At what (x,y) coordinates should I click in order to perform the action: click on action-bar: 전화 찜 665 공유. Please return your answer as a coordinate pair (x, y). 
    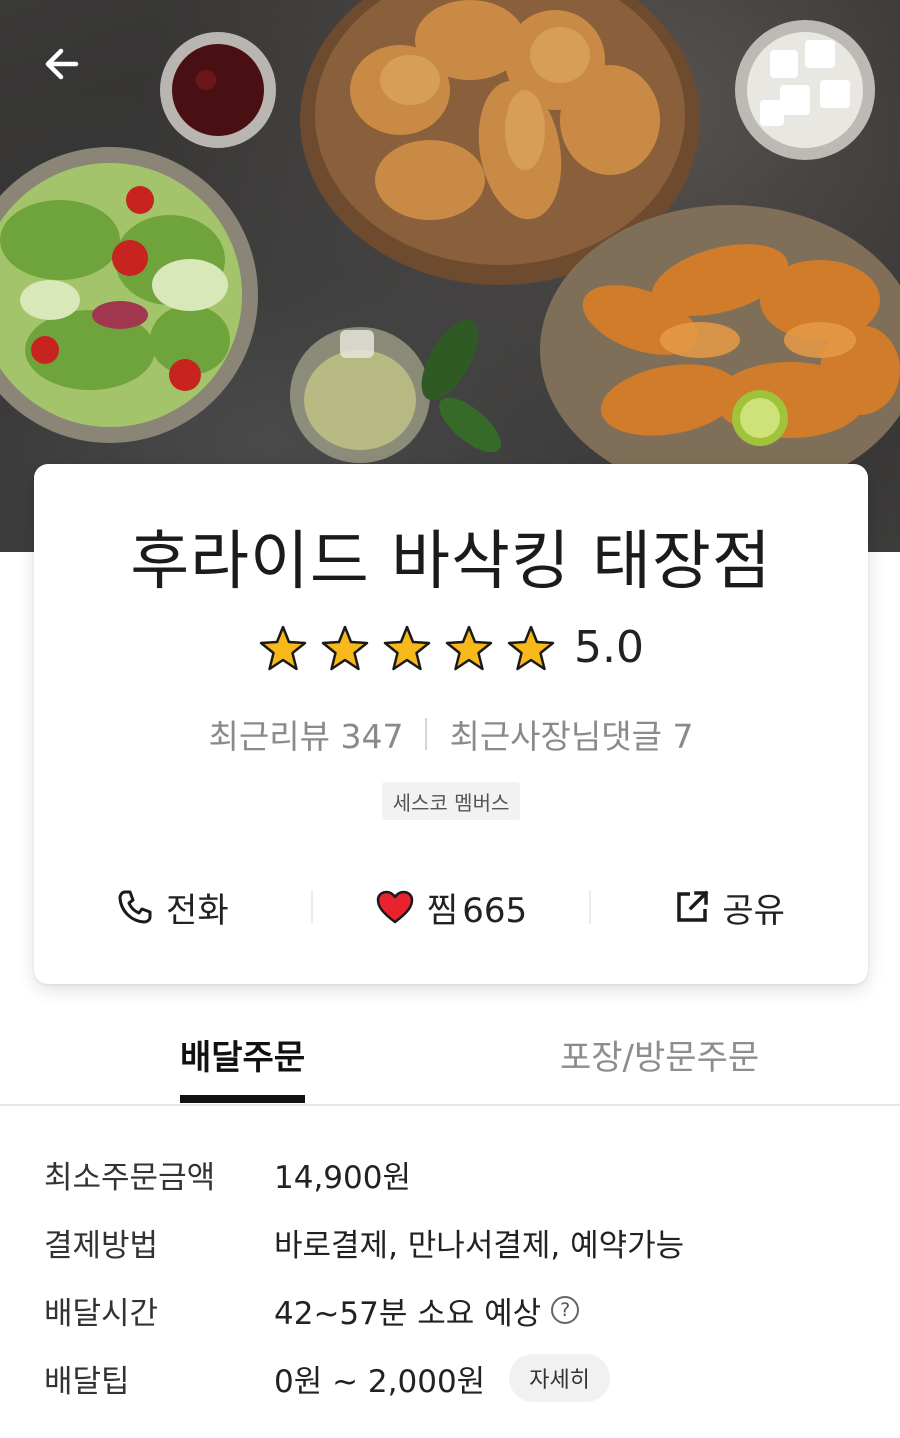
    Looking at the image, I should click on (451, 907).